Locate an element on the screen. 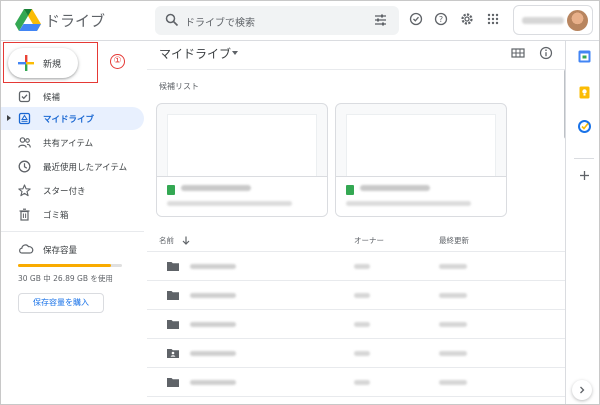 This screenshot has height=405, width=600. sidebar-item-starred: スター付き is located at coordinates (72, 190).